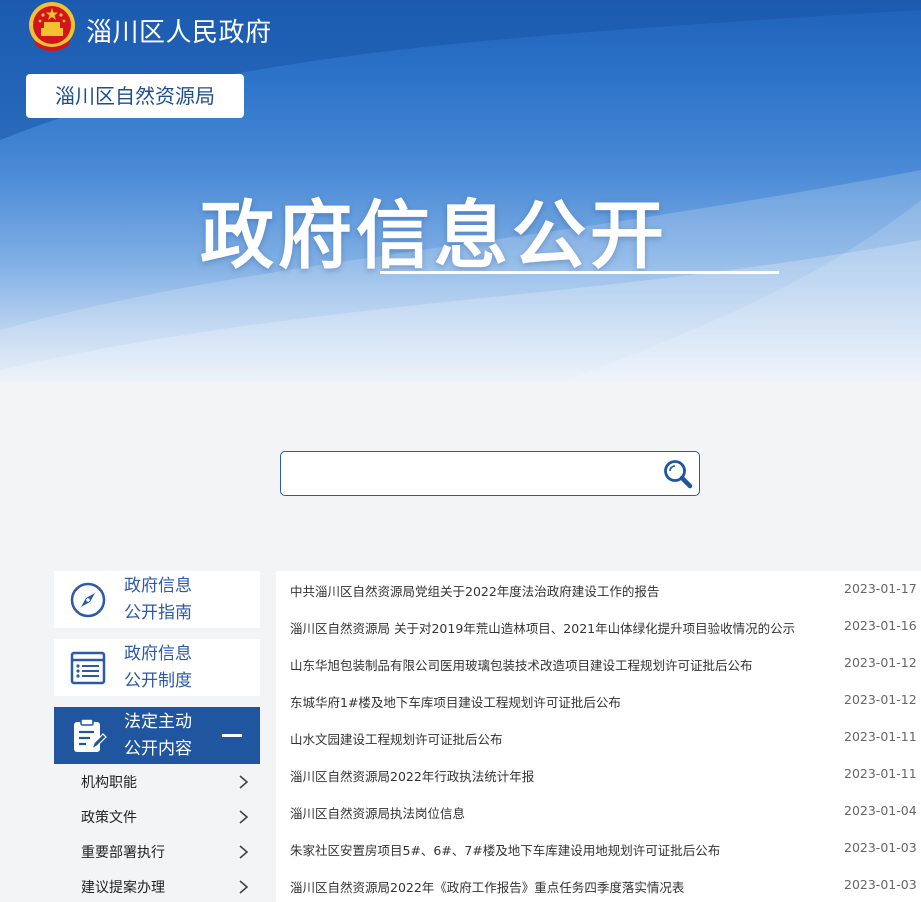 This screenshot has height=902, width=921. I want to click on compass-icon, so click(88, 600).